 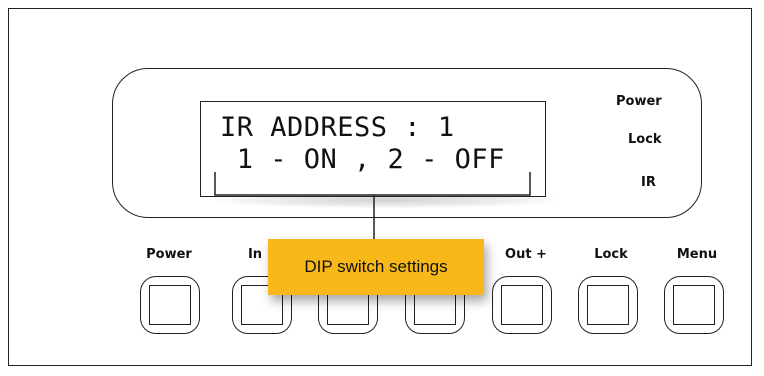 I want to click on dip-bracket-leader, so click(x=372, y=206).